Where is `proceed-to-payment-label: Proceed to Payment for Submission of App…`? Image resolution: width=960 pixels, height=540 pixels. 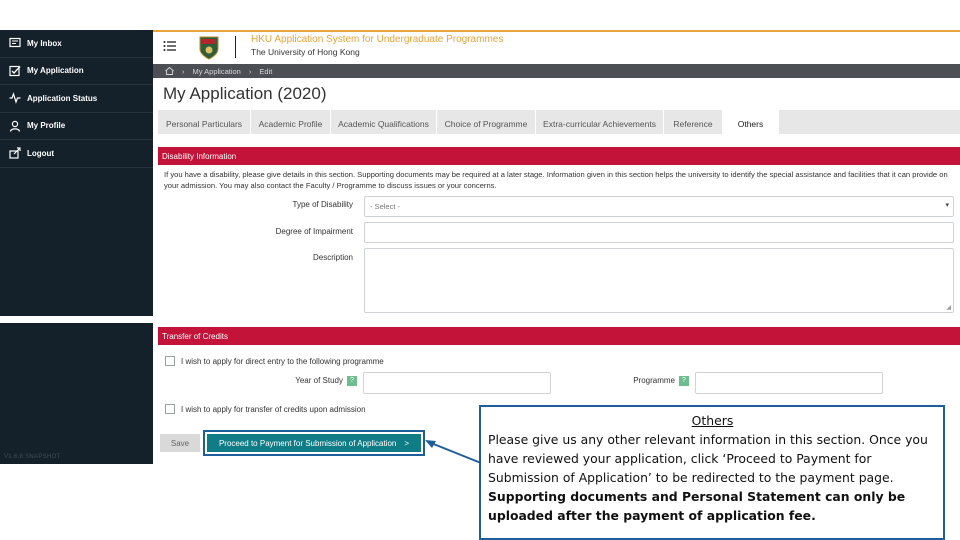 proceed-to-payment-label: Proceed to Payment for Submission of App… is located at coordinates (307, 443).